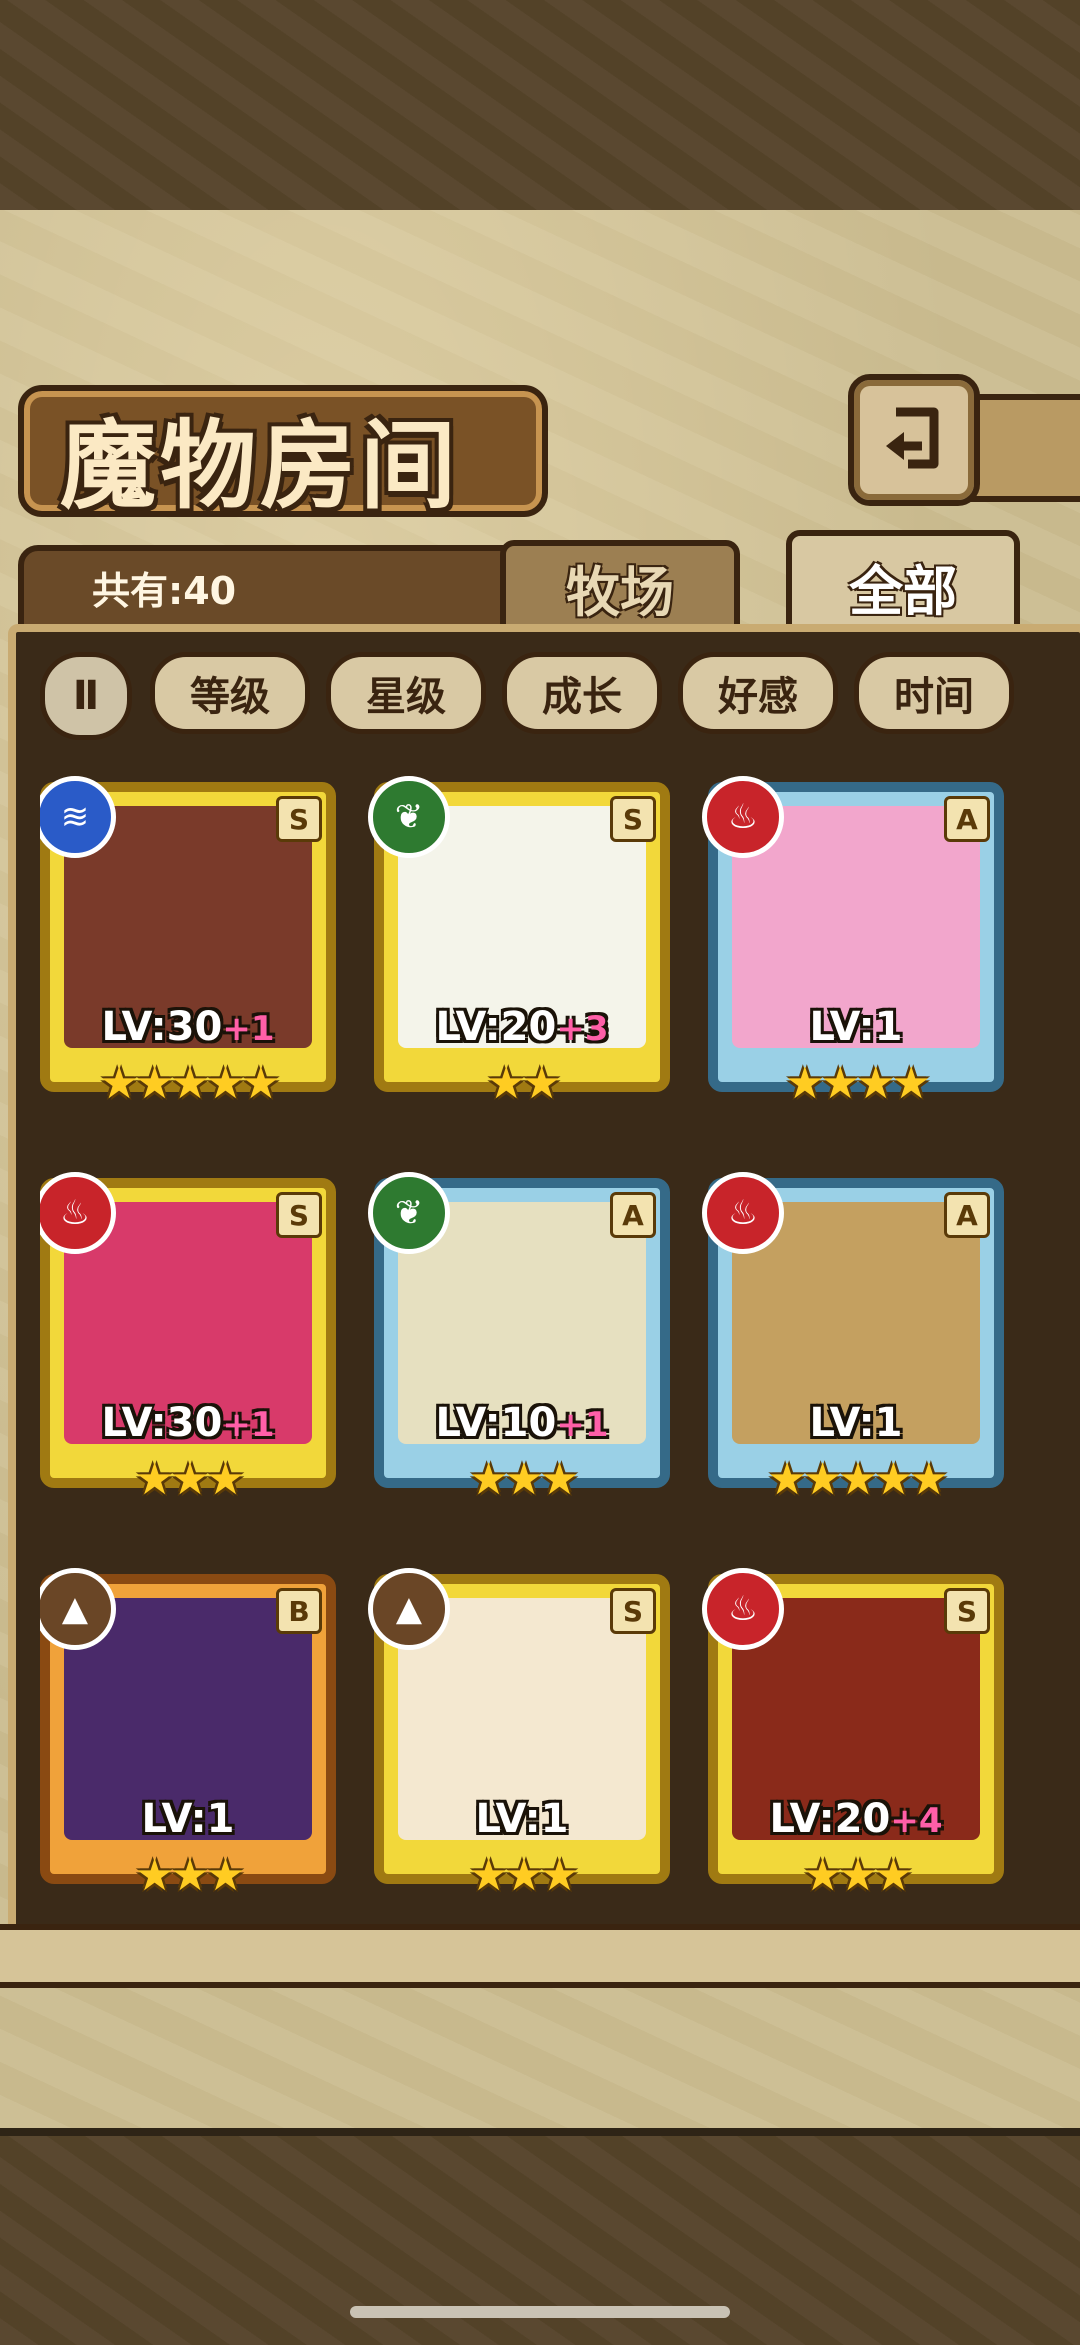 The width and height of the screenshot is (1080, 2345). What do you see at coordinates (758, 693) in the screenshot?
I see `sort-by-affinity-button: 好感` at bounding box center [758, 693].